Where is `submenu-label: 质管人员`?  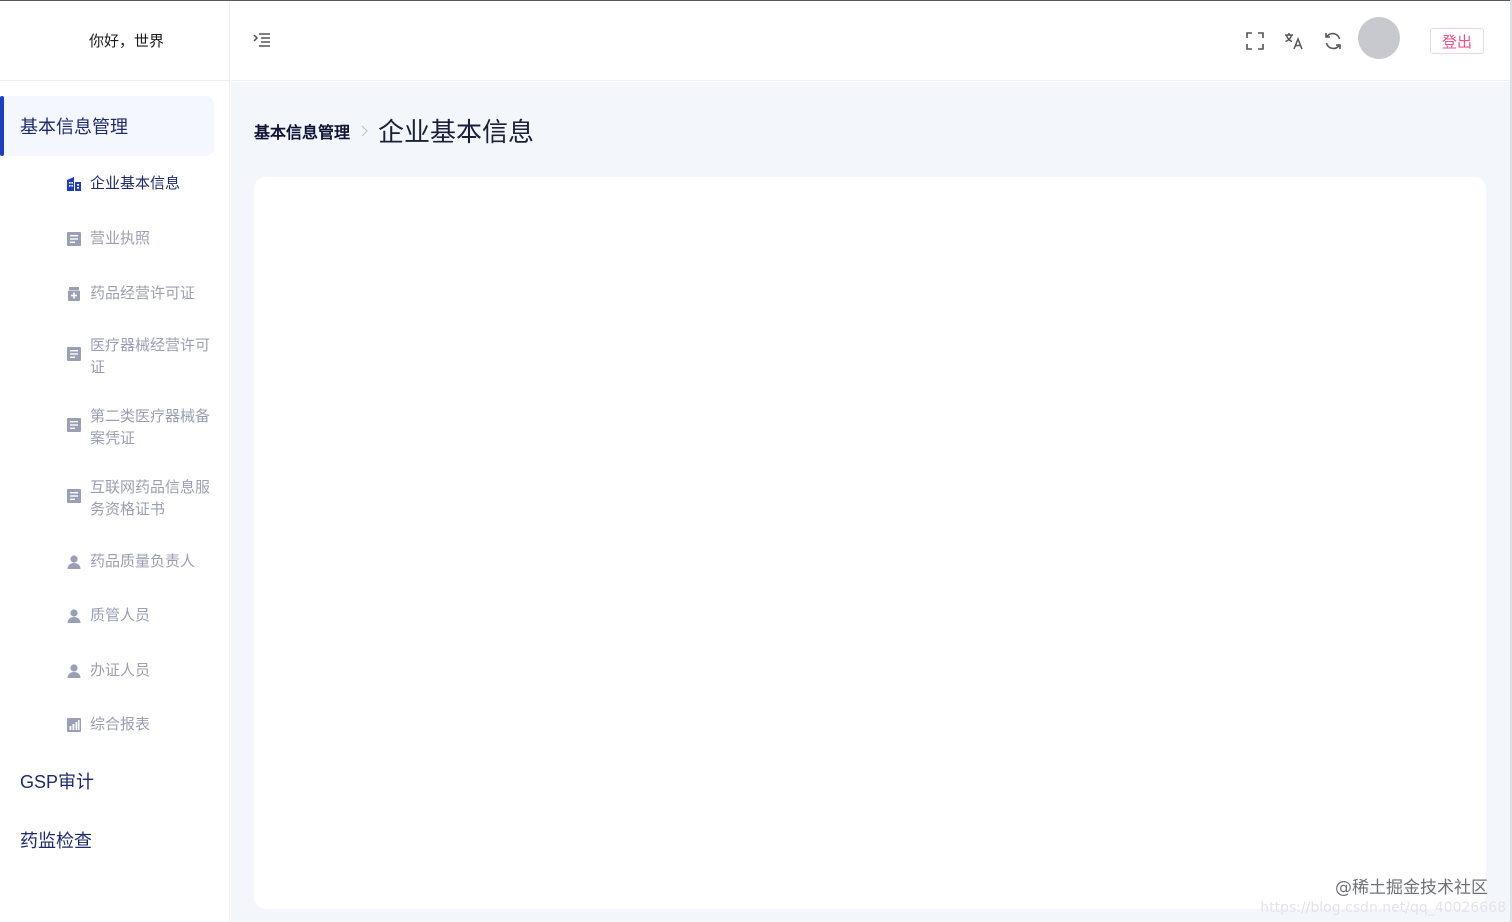 submenu-label: 质管人员 is located at coordinates (120, 615).